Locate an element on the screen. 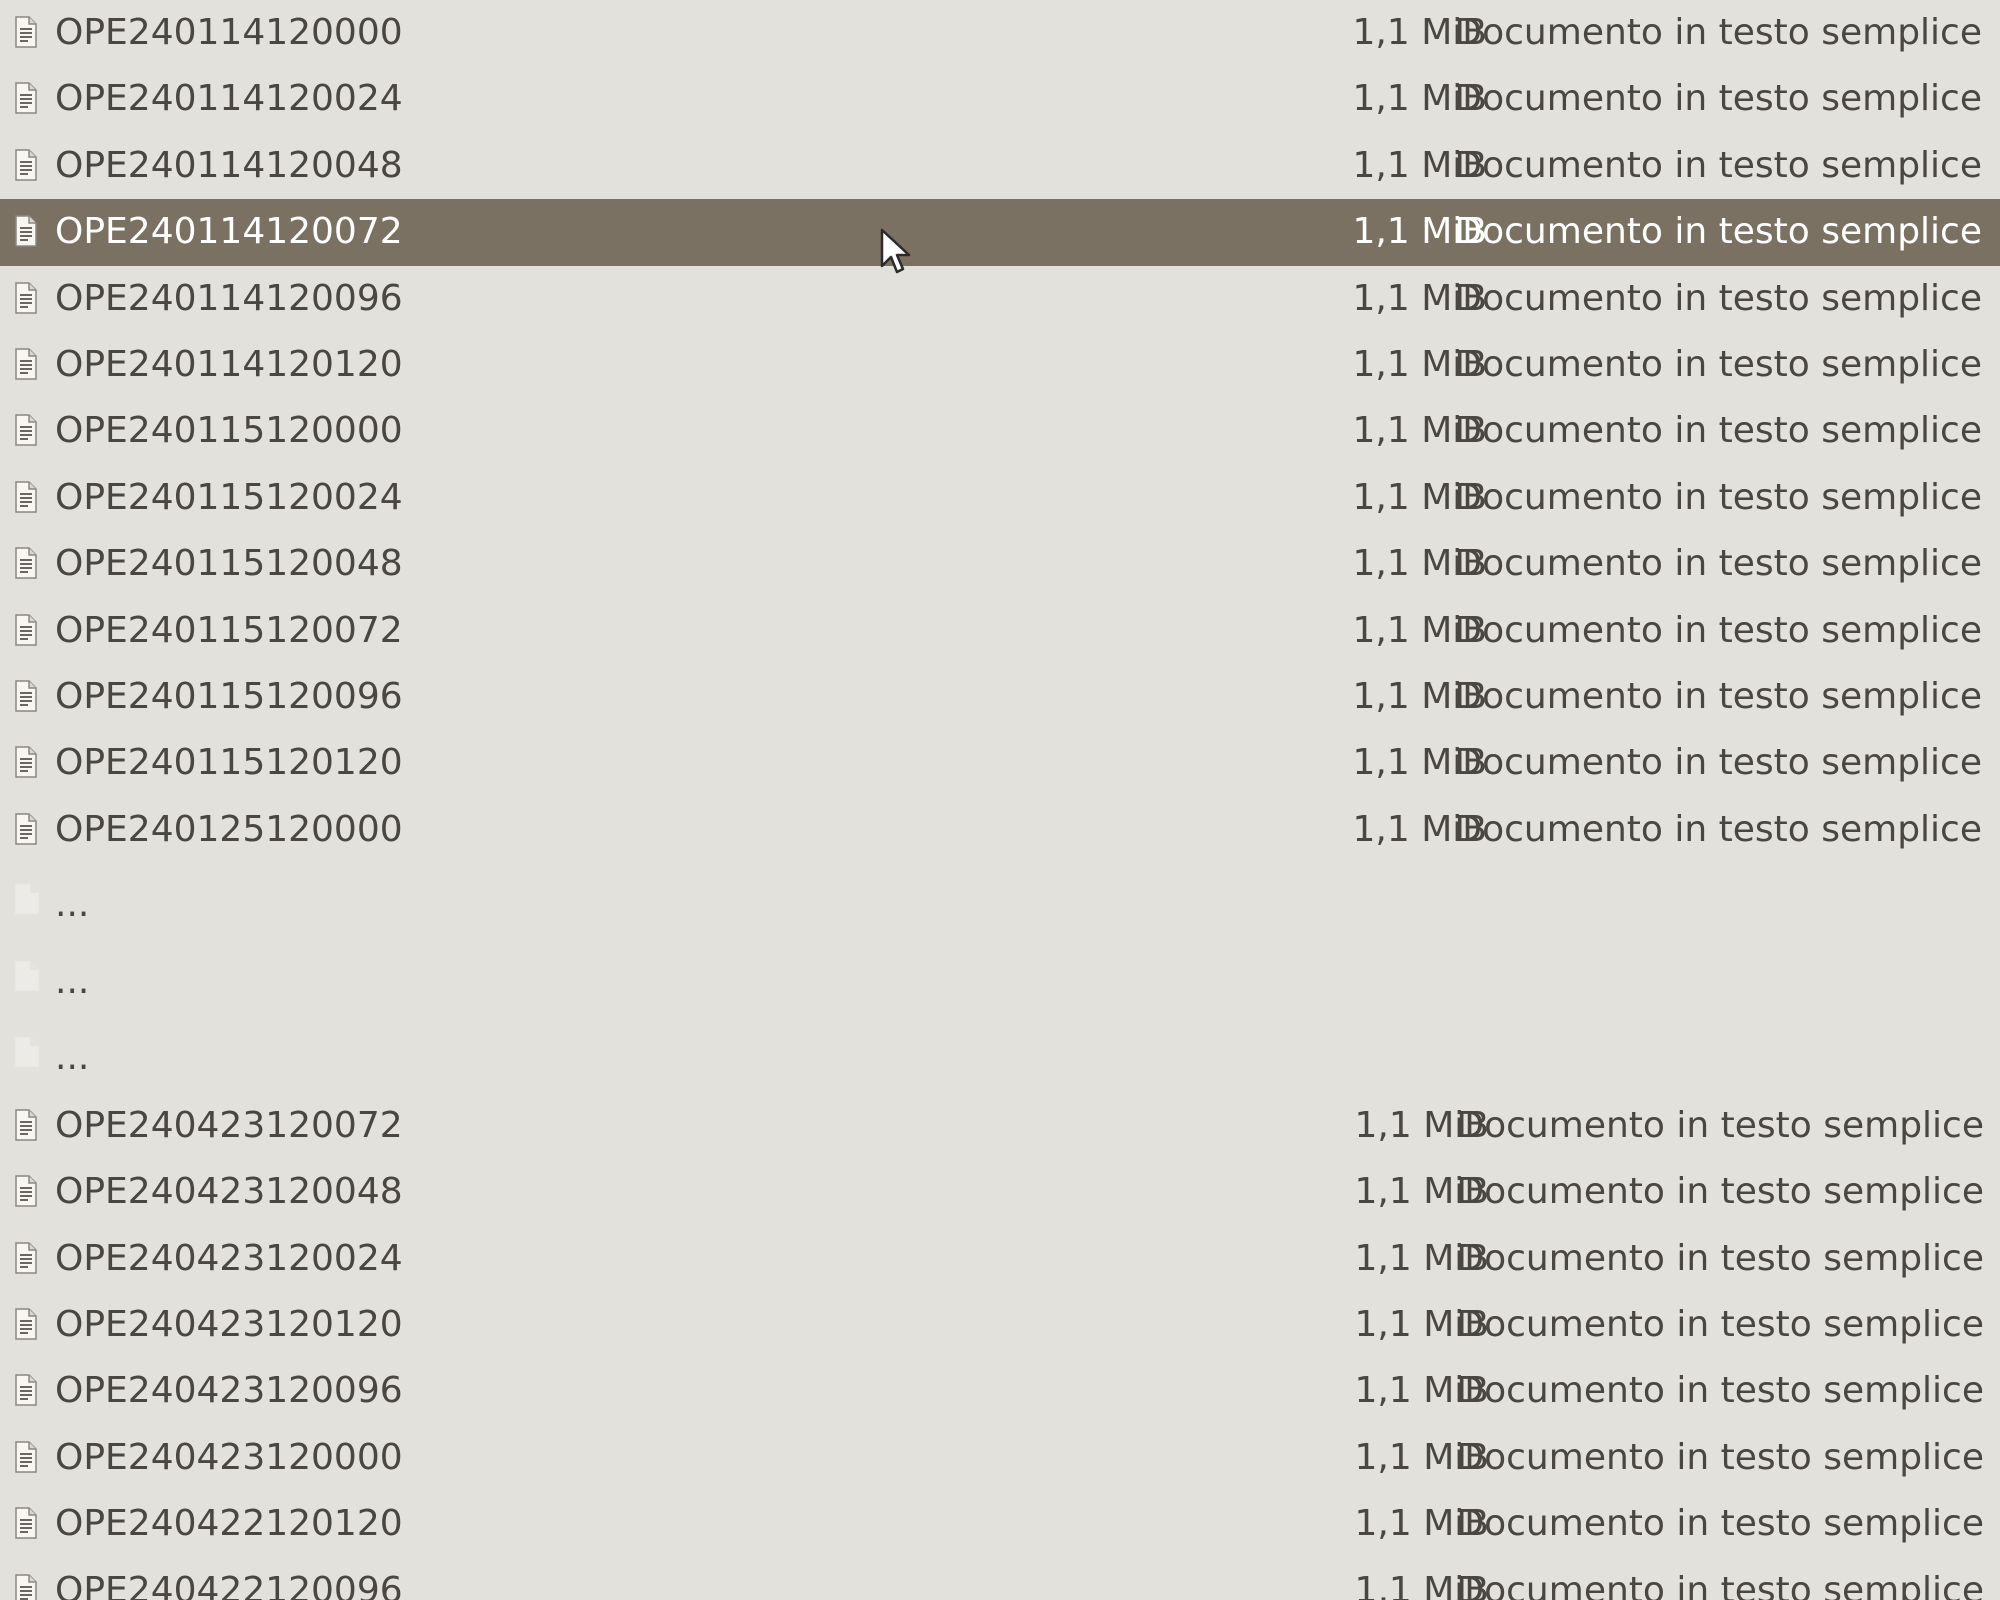 This screenshot has height=1600, width=2000. file-name: OPE240115120048 is located at coordinates (229, 564).